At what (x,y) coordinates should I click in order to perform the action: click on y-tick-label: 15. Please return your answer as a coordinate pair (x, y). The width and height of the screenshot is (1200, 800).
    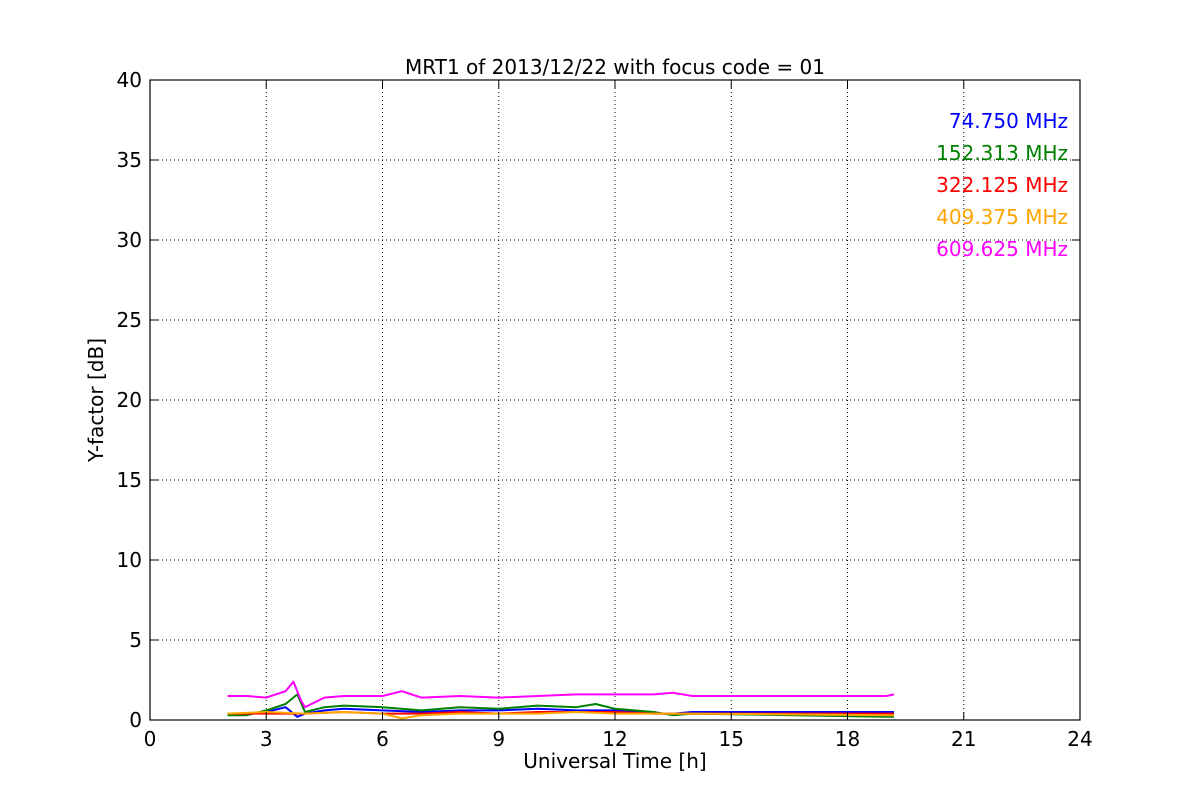
    Looking at the image, I should click on (129, 480).